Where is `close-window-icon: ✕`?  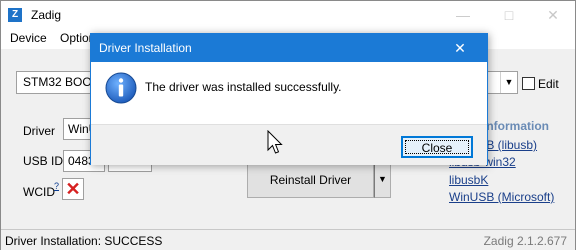
close-window-icon: ✕ is located at coordinates (553, 15).